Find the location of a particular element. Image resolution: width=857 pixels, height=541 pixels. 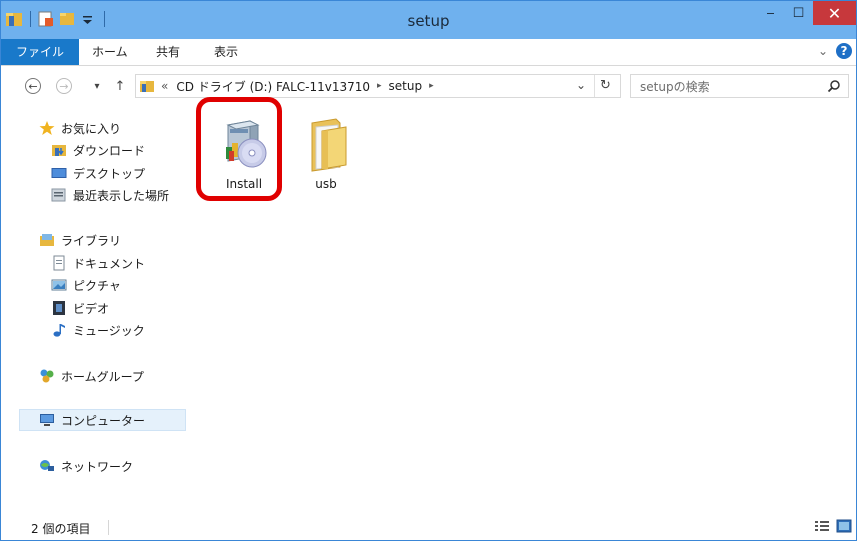

sidebar-item-homegroup: ホームグループ is located at coordinates (91, 376).